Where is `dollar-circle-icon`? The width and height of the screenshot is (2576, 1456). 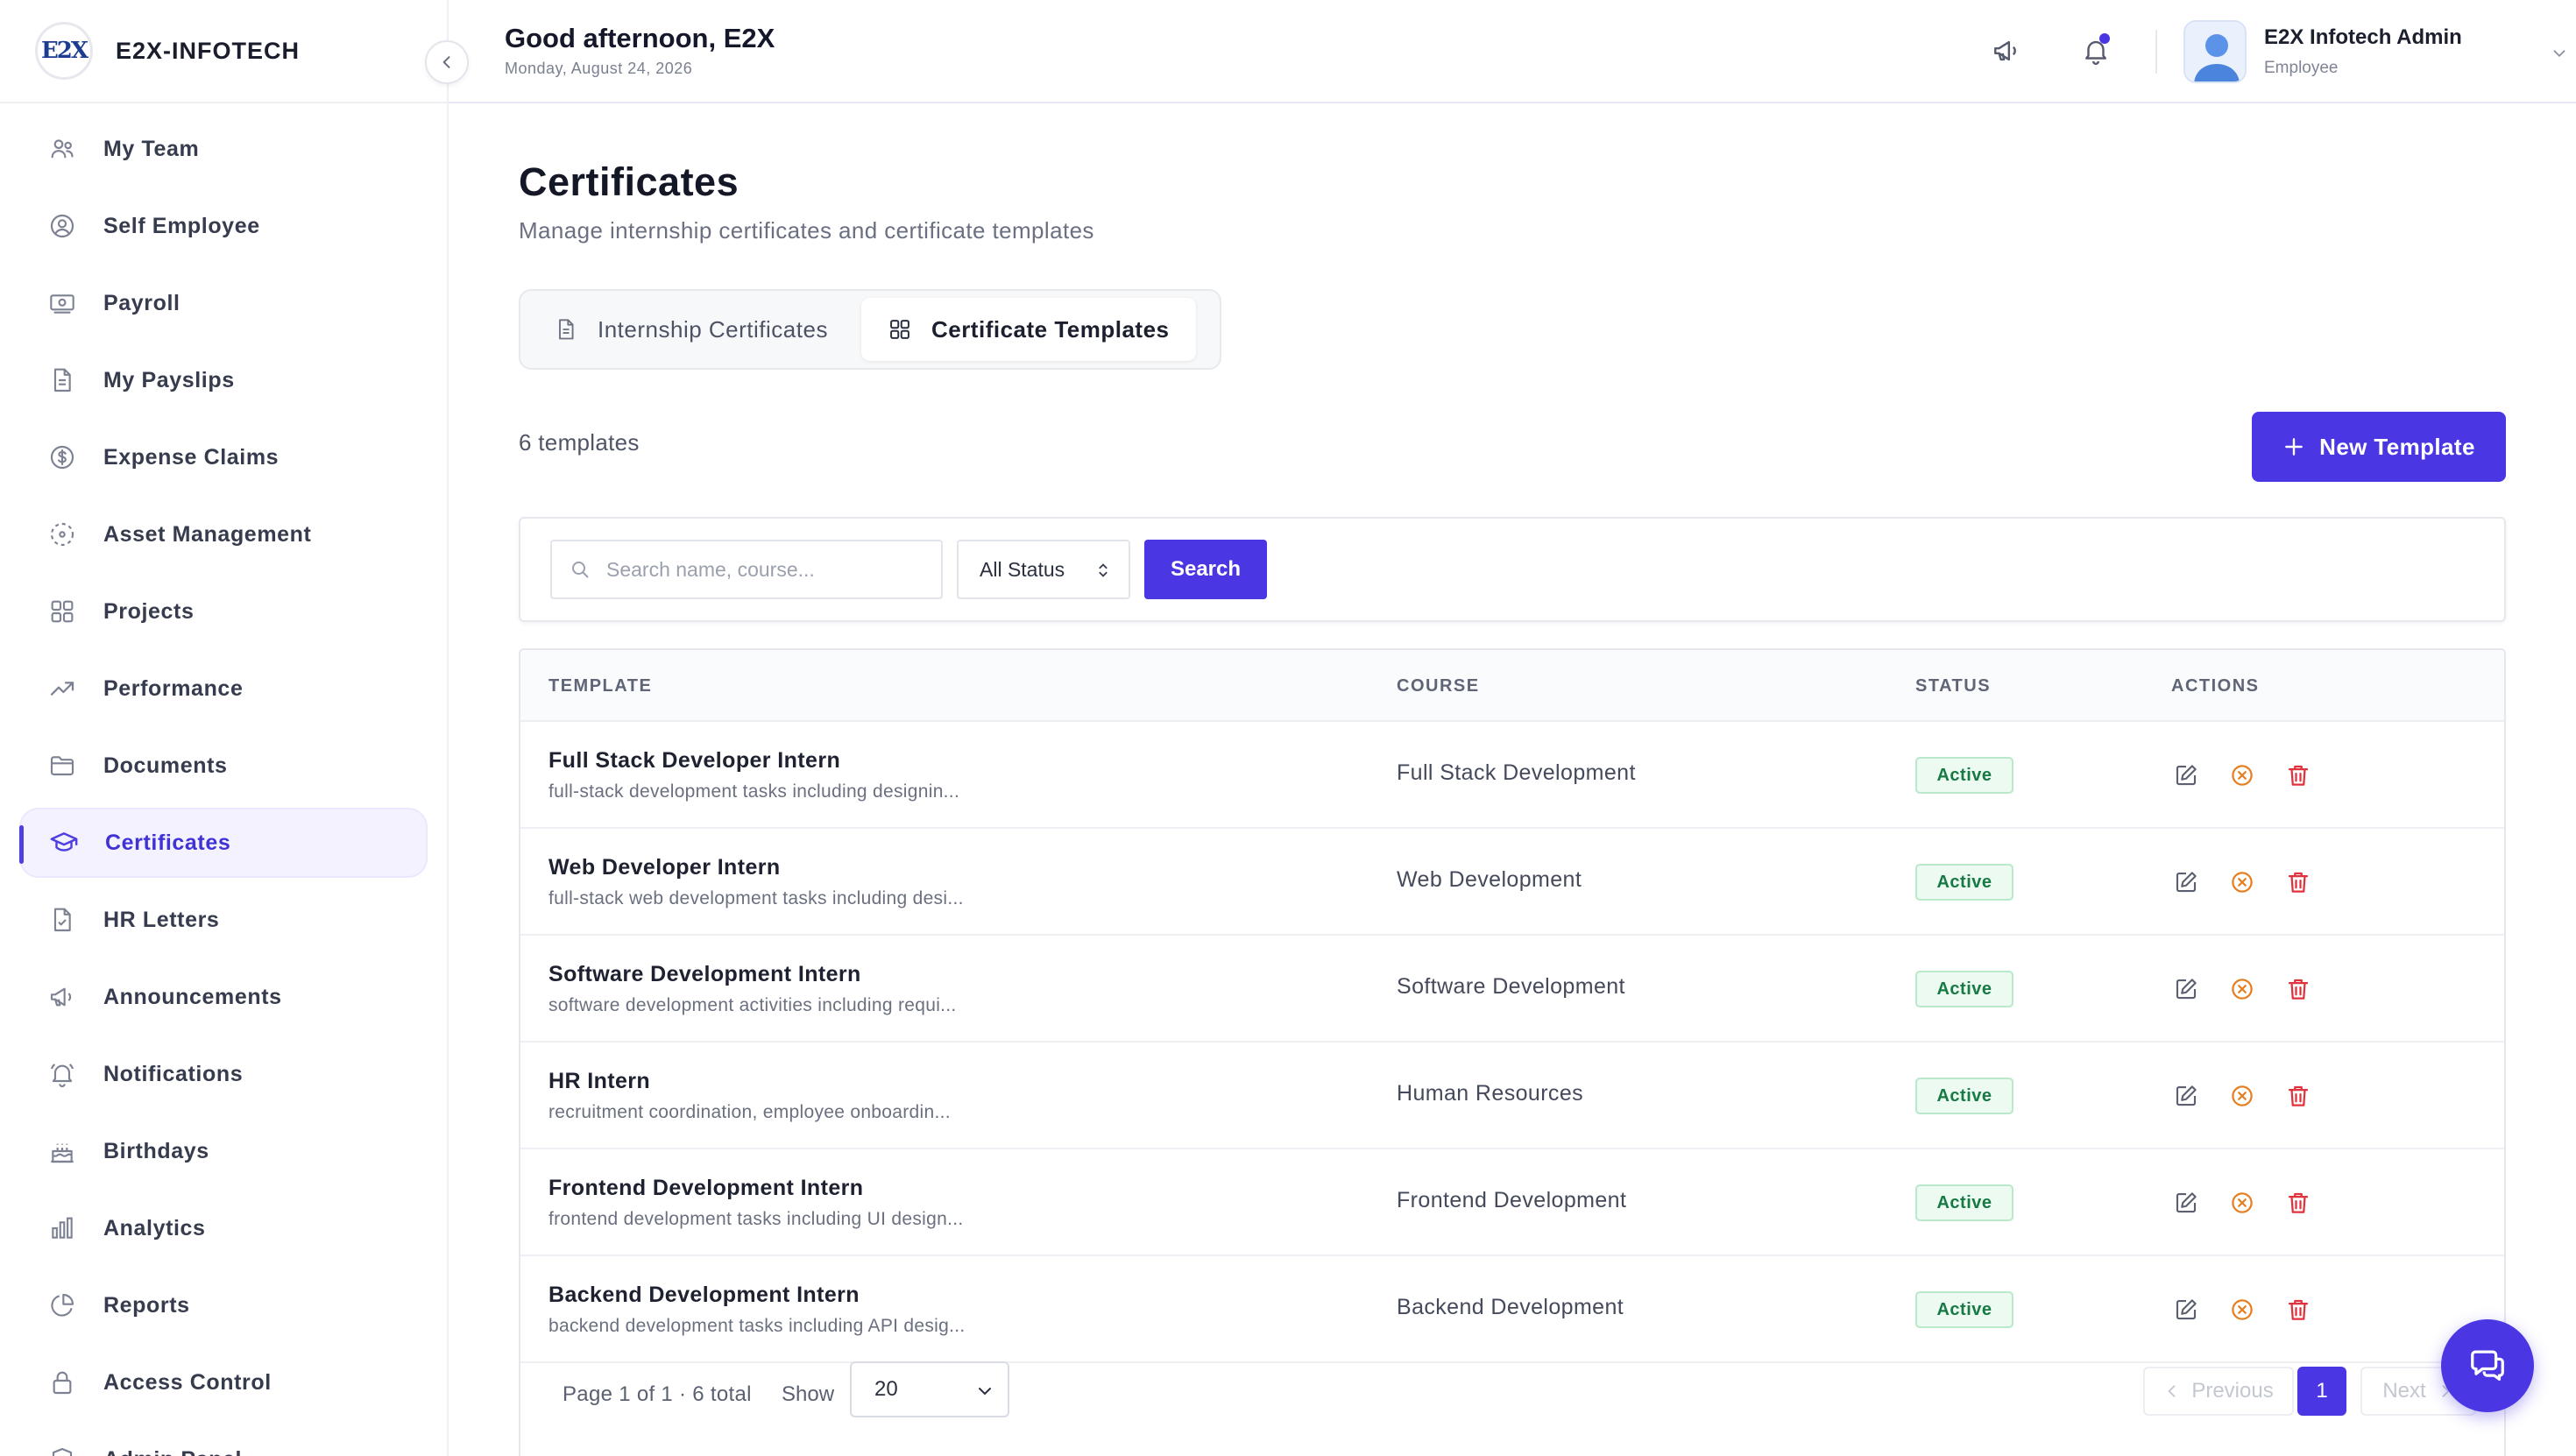
dollar-circle-icon is located at coordinates (62, 457).